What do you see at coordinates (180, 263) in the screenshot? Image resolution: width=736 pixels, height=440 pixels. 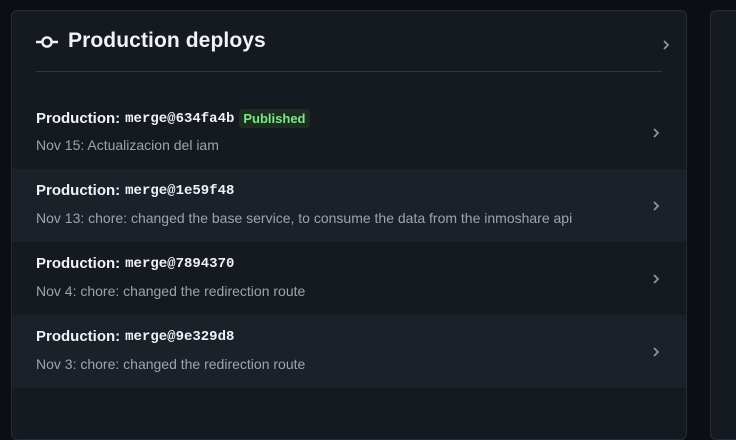 I see `deploy-ref: merge@7894370` at bounding box center [180, 263].